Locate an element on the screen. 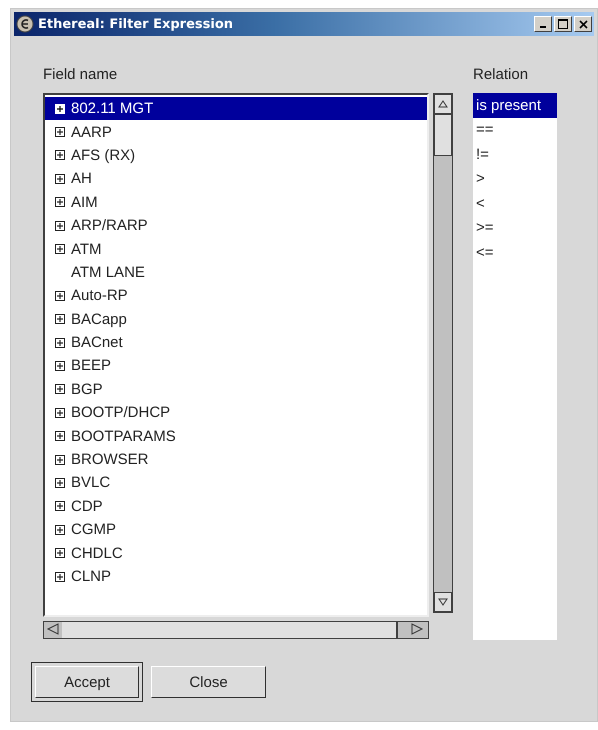 This screenshot has height=730, width=598. close-icon is located at coordinates (583, 24).